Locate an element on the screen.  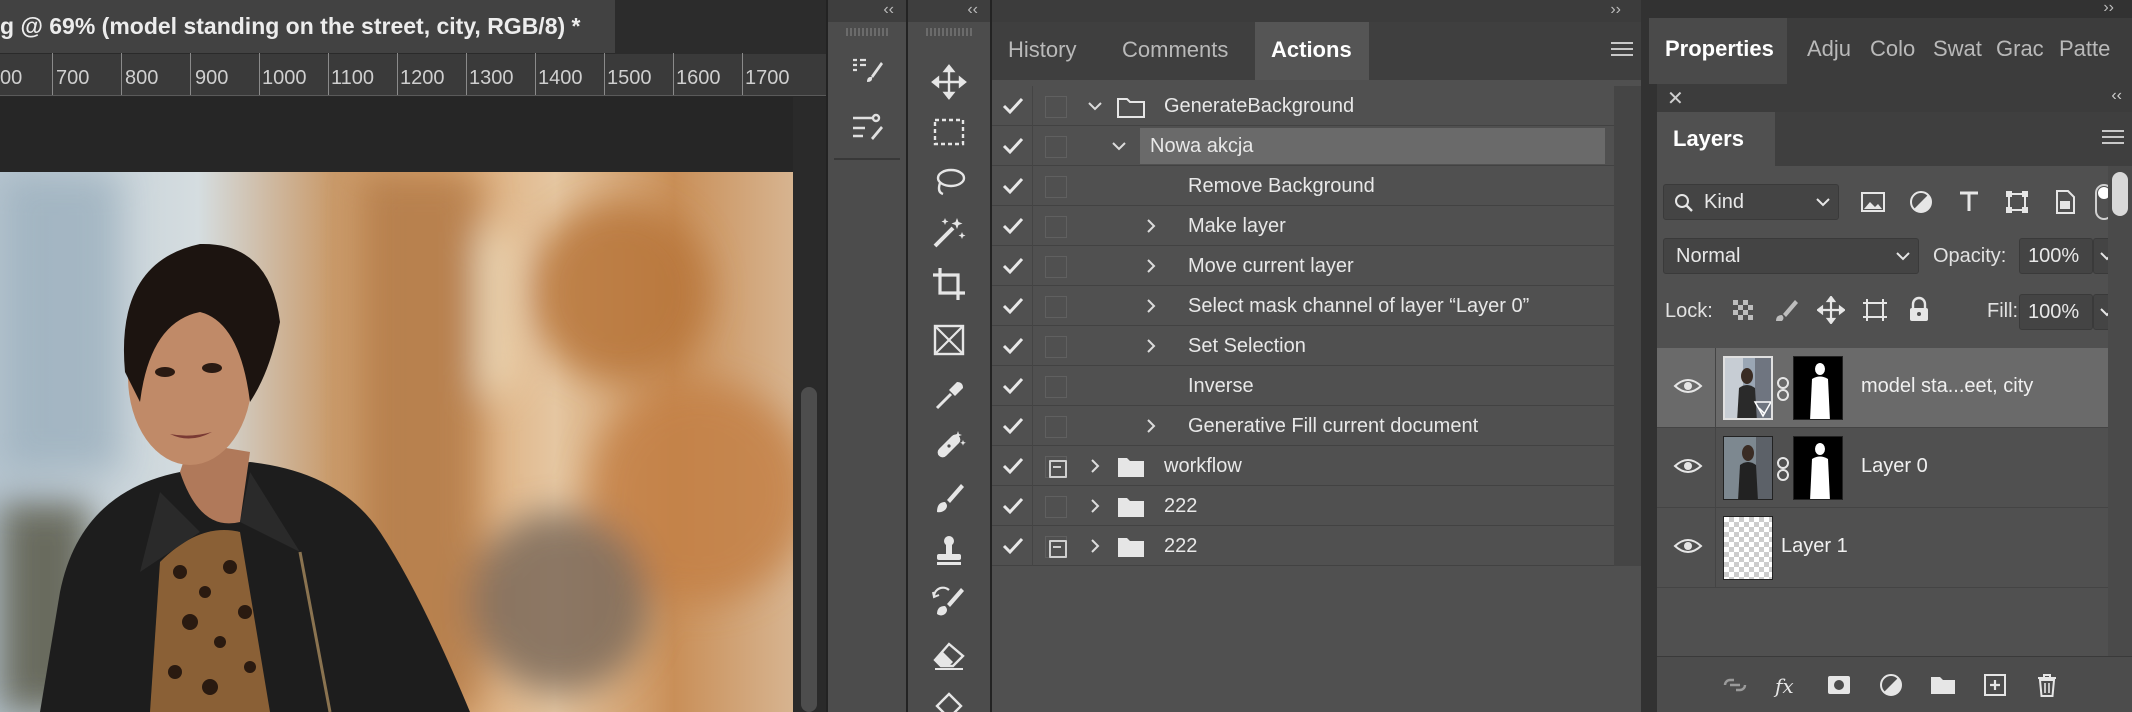
clone-stamp-tool-icon is located at coordinates (949, 550).